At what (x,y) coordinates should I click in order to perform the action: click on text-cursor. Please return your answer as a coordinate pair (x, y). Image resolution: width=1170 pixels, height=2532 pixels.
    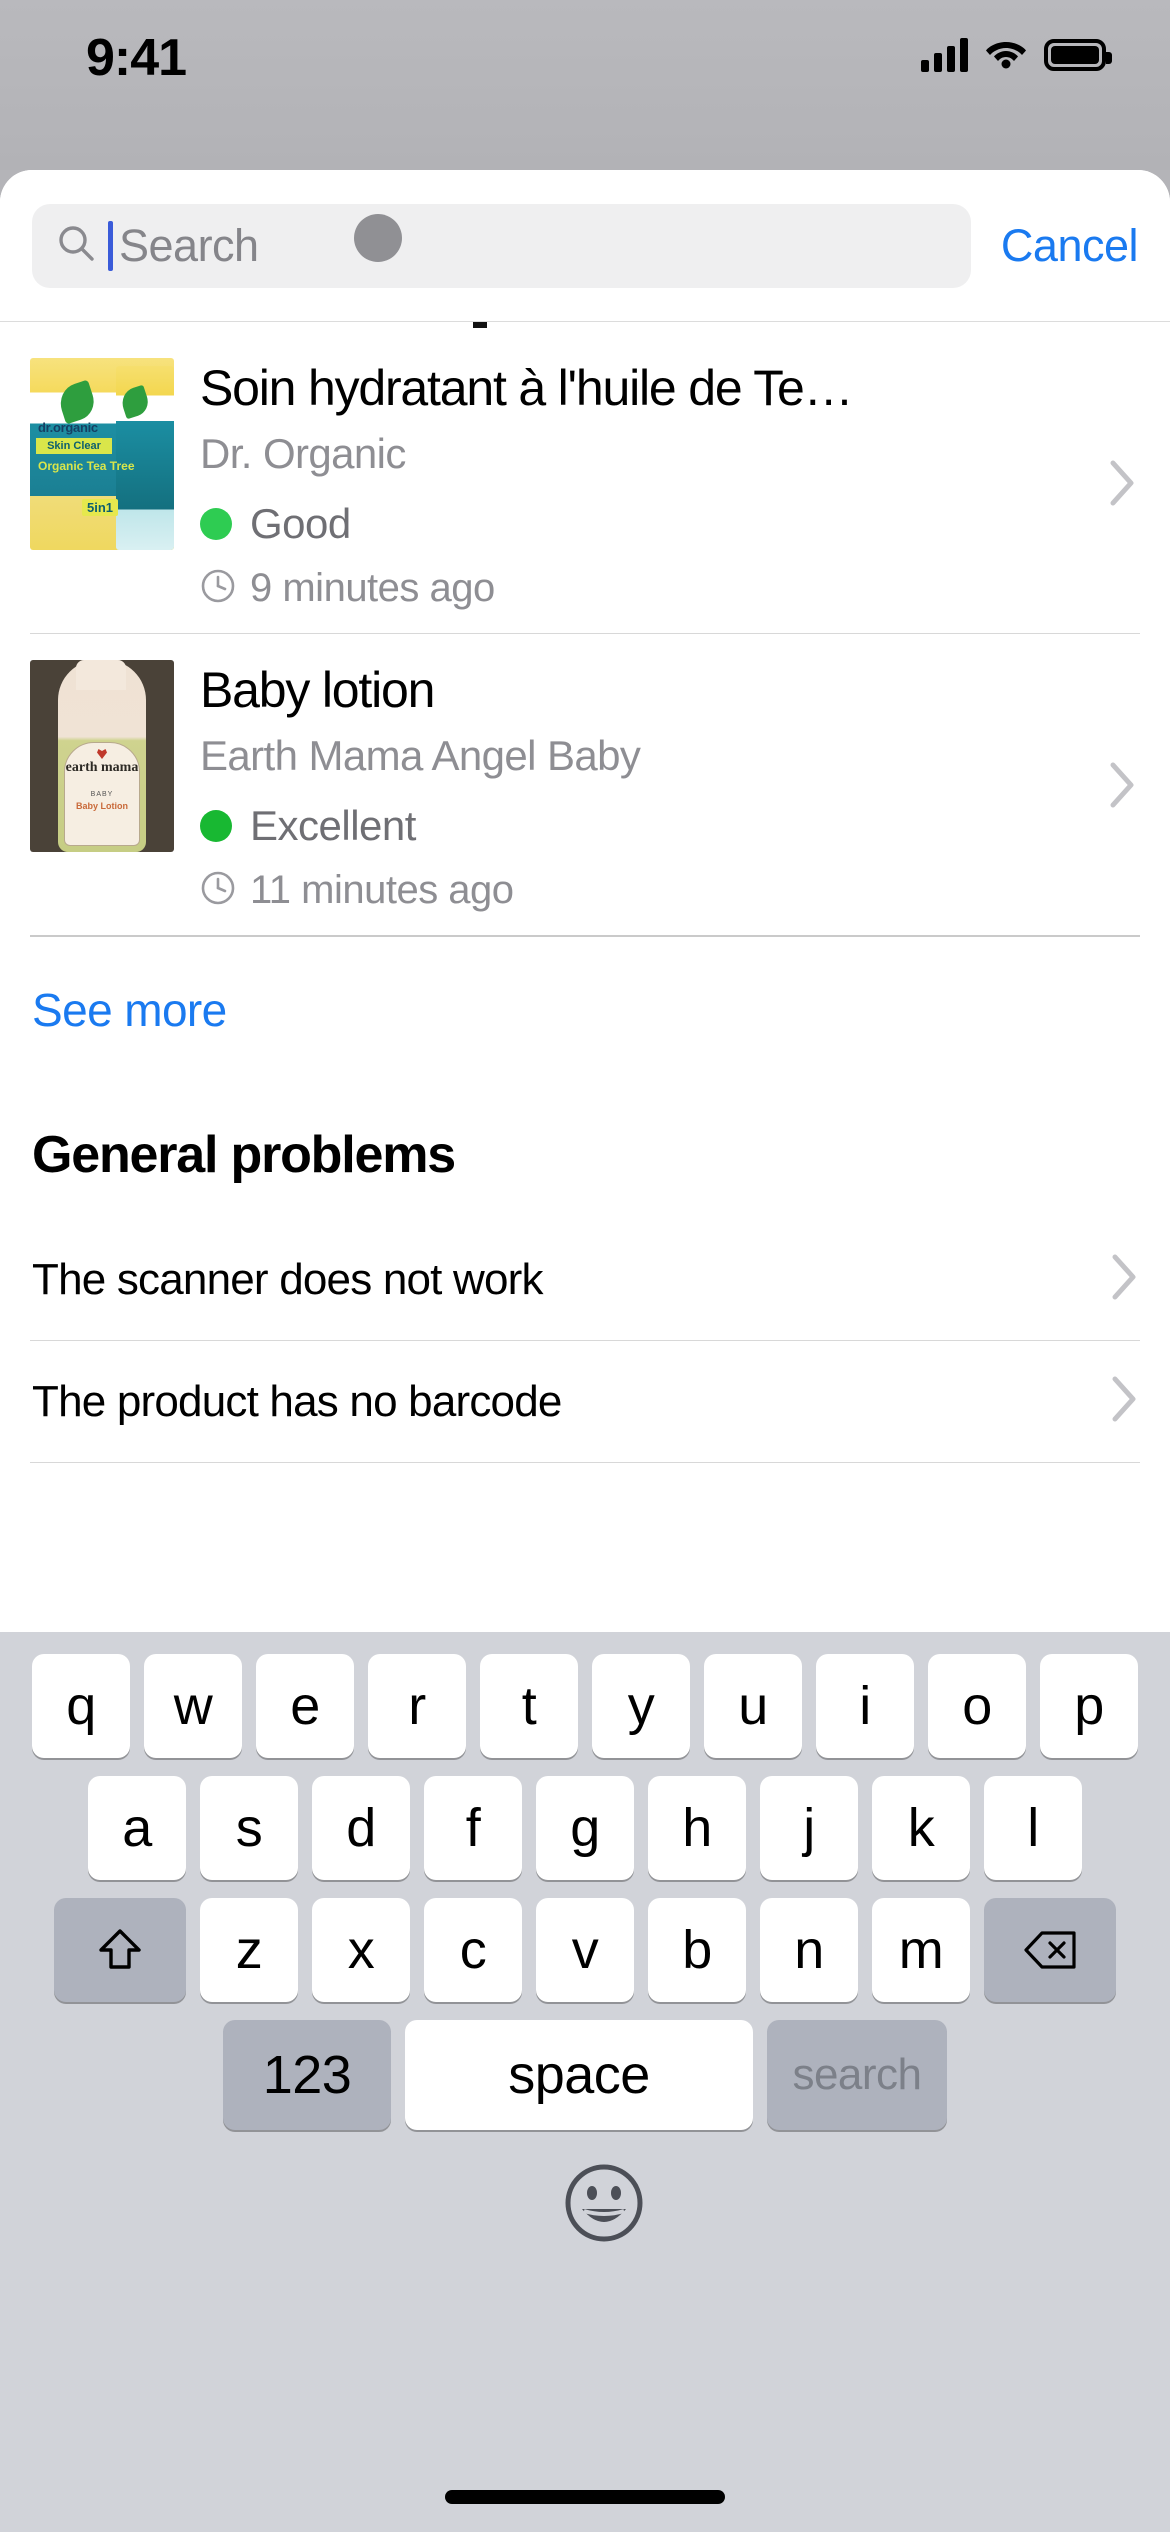
    Looking at the image, I should click on (110, 245).